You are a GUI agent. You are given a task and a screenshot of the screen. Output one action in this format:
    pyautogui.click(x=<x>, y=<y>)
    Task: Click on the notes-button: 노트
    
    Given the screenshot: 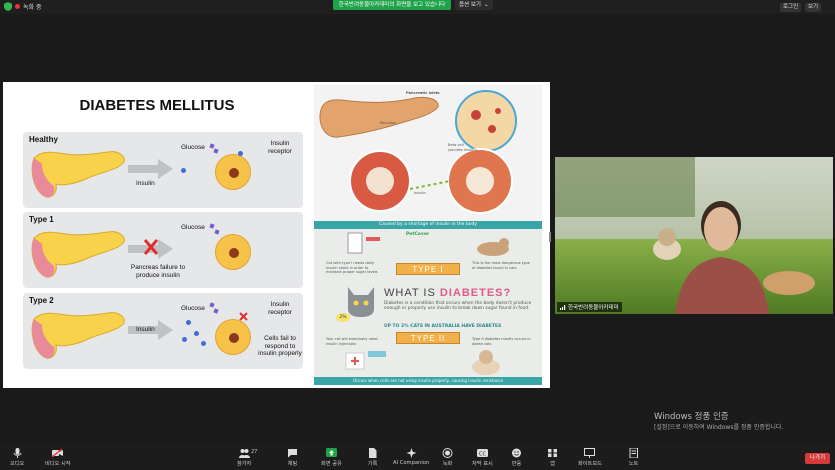 What is the action you would take?
    pyautogui.click(x=633, y=457)
    